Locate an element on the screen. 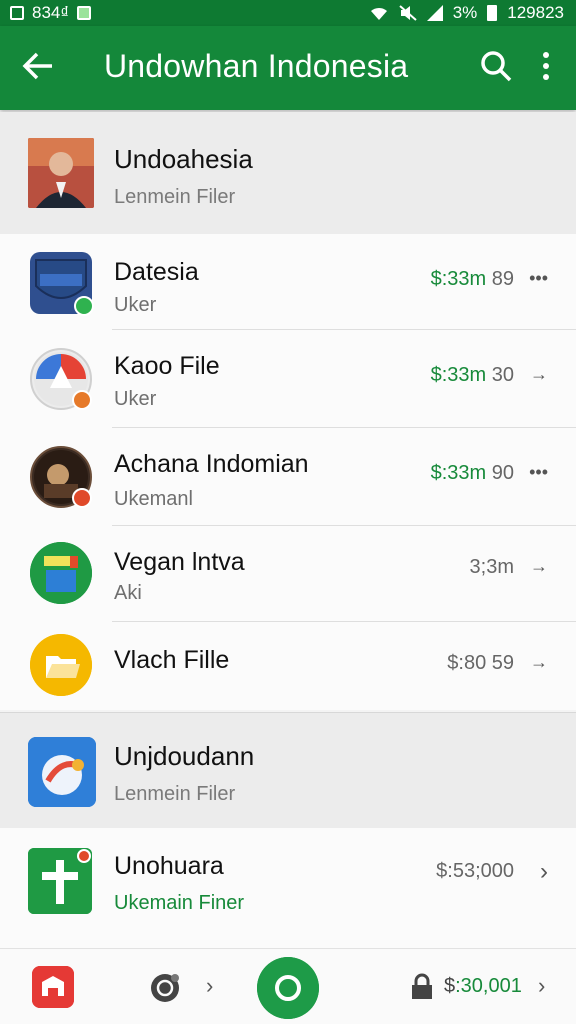 The image size is (576, 1024). chat-icon is located at coordinates (165, 988).